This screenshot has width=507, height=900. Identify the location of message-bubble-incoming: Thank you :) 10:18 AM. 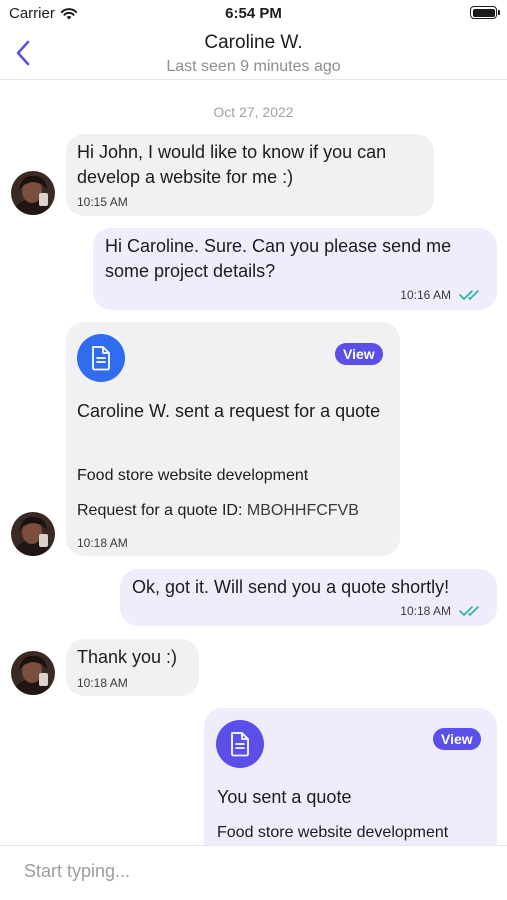
(132, 667).